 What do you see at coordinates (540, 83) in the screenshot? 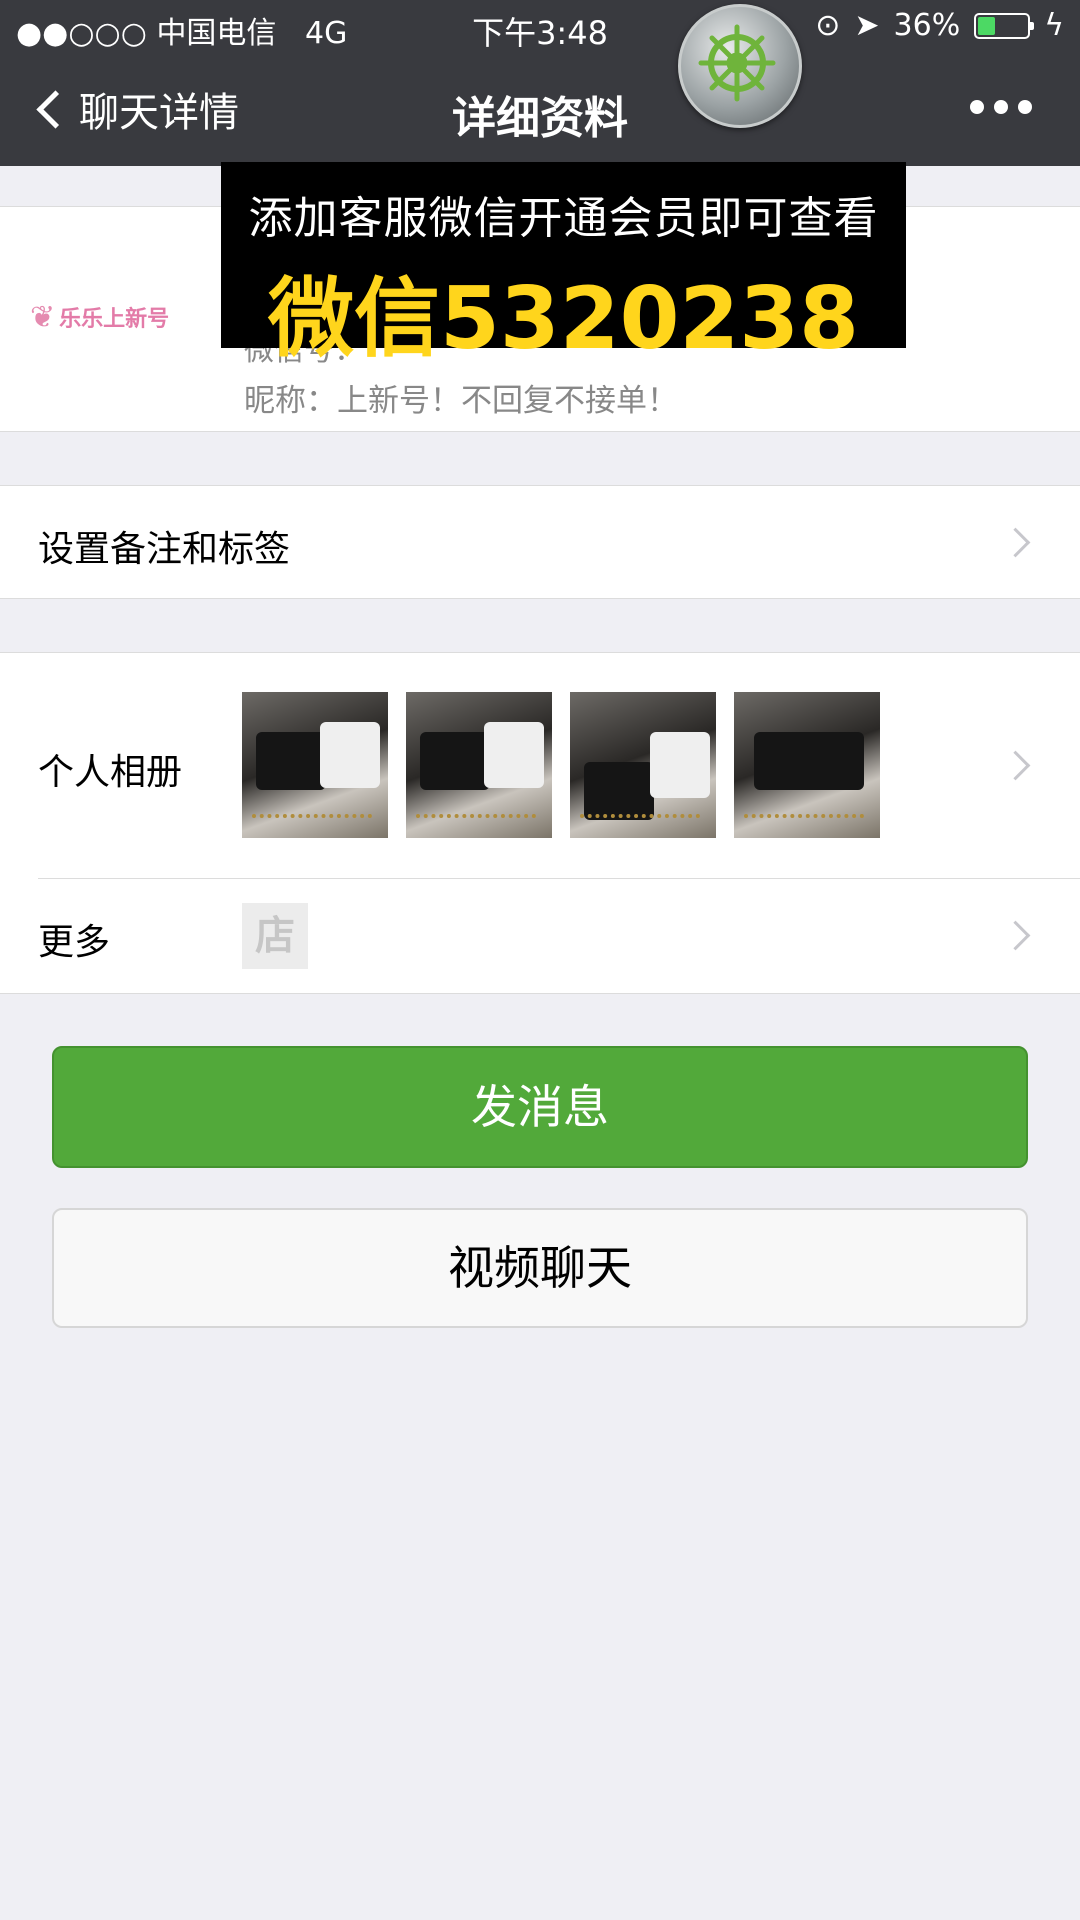
I see `navigation-header: ●●○○○ 中国电信 4G 下午3:48 ⊙ ➤ 36% ϟ 聊天详情 详细资料` at bounding box center [540, 83].